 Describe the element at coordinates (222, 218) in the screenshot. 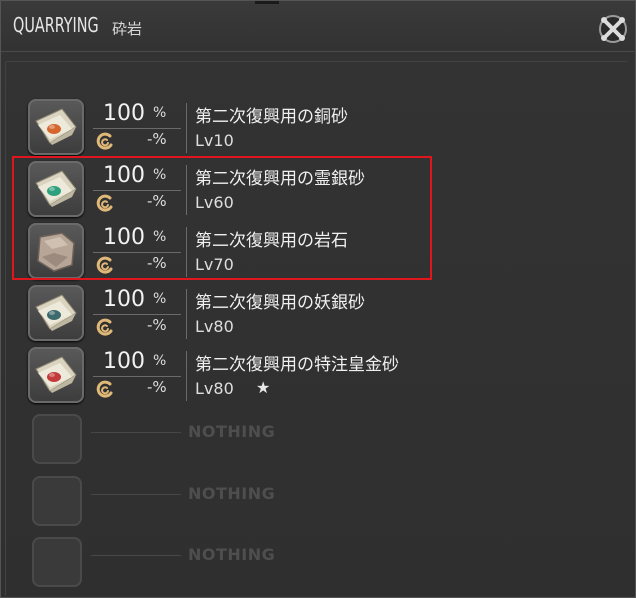

I see `selection-highlight` at that location.